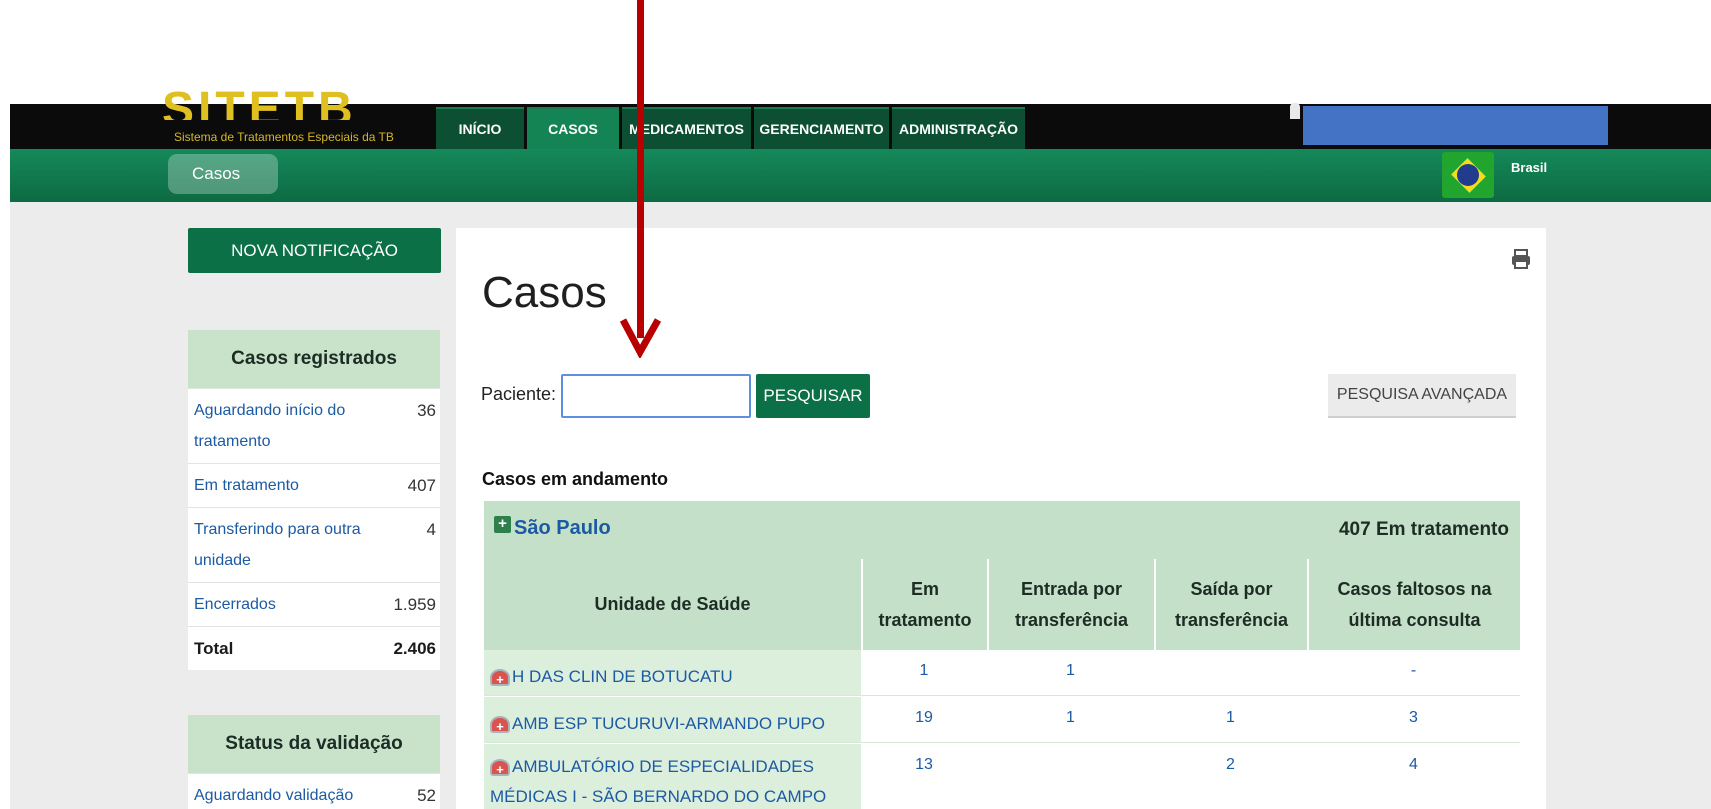  I want to click on row-label: Em tratamento, so click(246, 485).